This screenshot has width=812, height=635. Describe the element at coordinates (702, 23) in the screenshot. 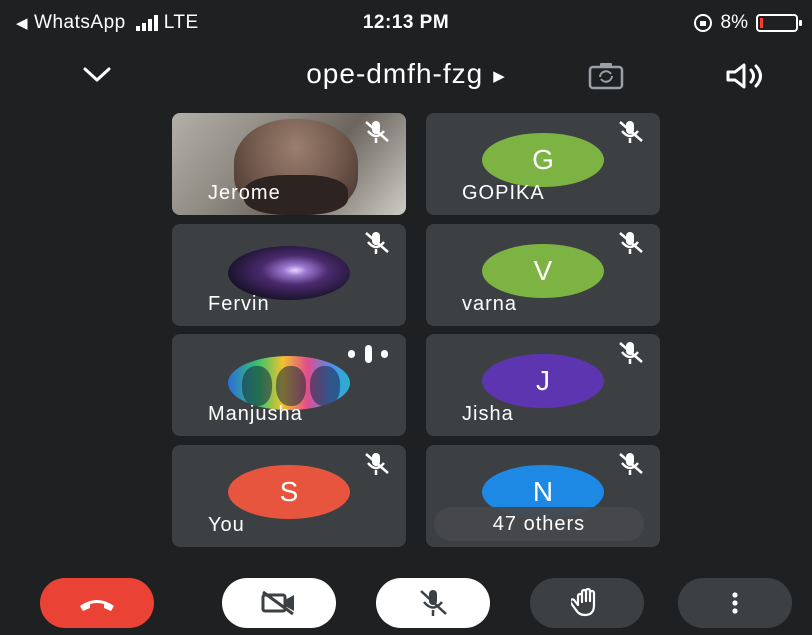

I see `orientation-lock-icon` at that location.